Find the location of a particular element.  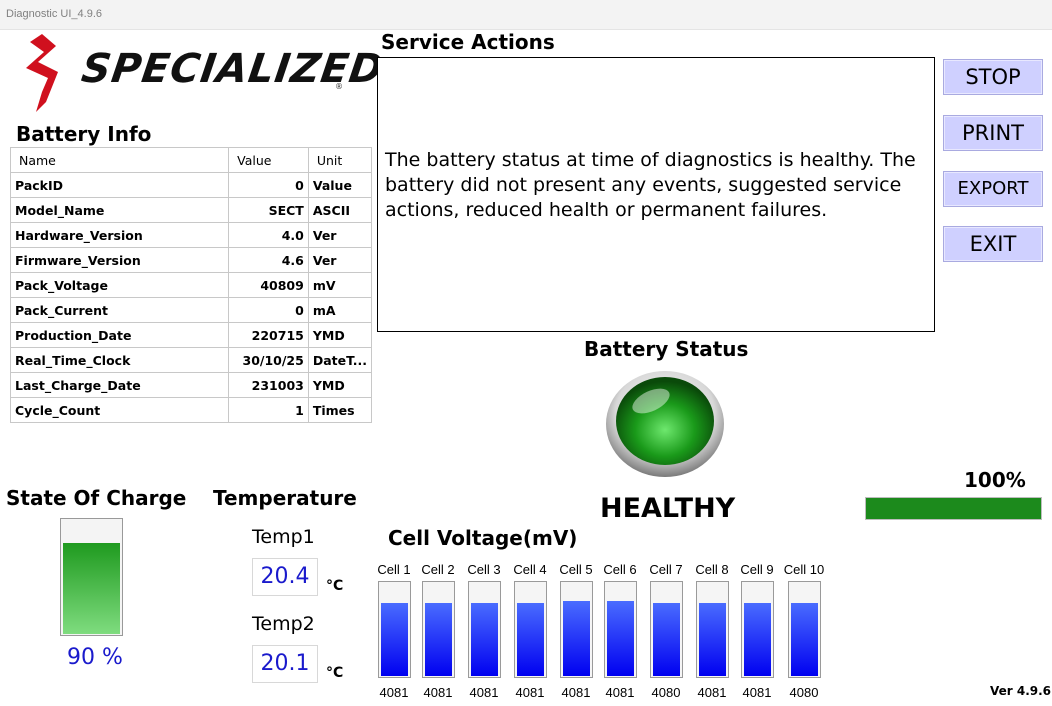

cell-name: Real_Time_Clock is located at coordinates (119, 360).